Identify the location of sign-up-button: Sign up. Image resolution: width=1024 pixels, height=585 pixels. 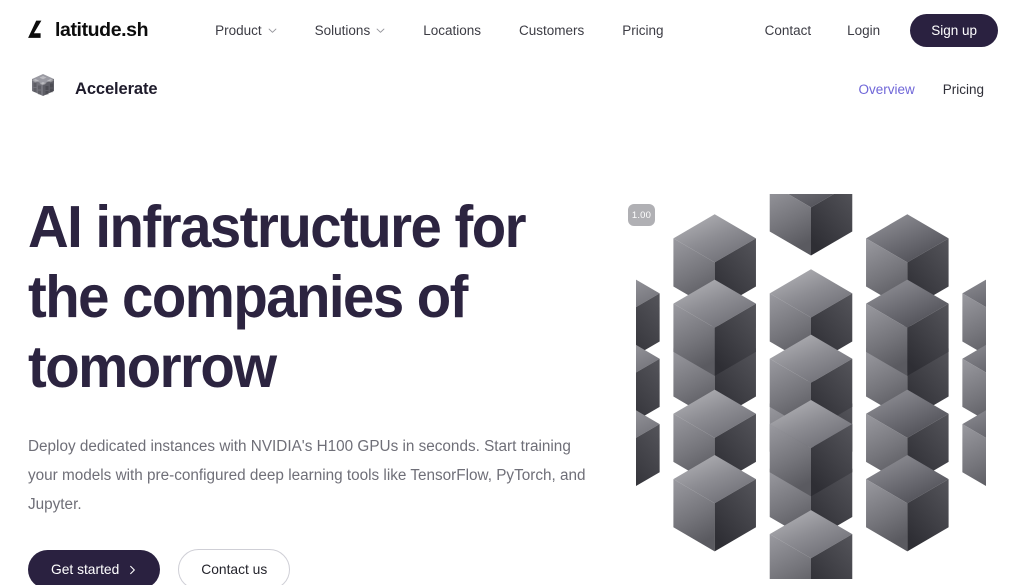
(954, 30).